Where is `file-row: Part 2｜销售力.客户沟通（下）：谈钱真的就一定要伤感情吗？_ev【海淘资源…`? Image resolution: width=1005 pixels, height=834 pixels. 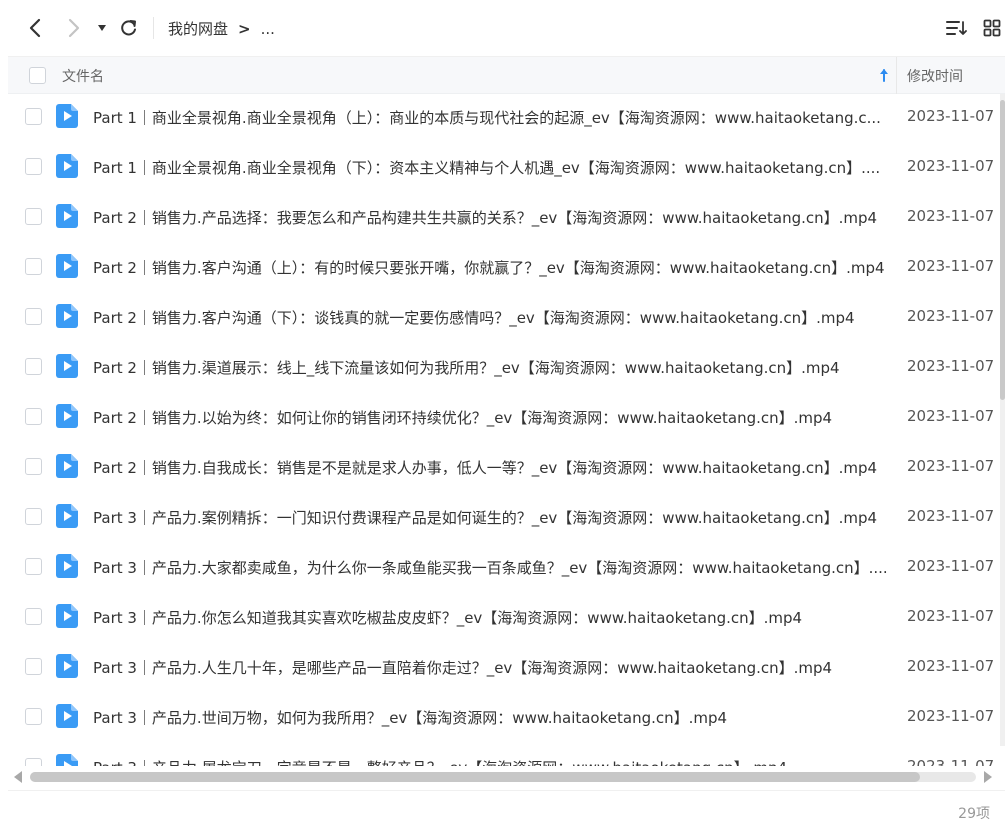
file-row: Part 2｜销售力.客户沟通（下）：谈钱真的就一定要伤感情吗？_ev【海淘资源… is located at coordinates (504, 318).